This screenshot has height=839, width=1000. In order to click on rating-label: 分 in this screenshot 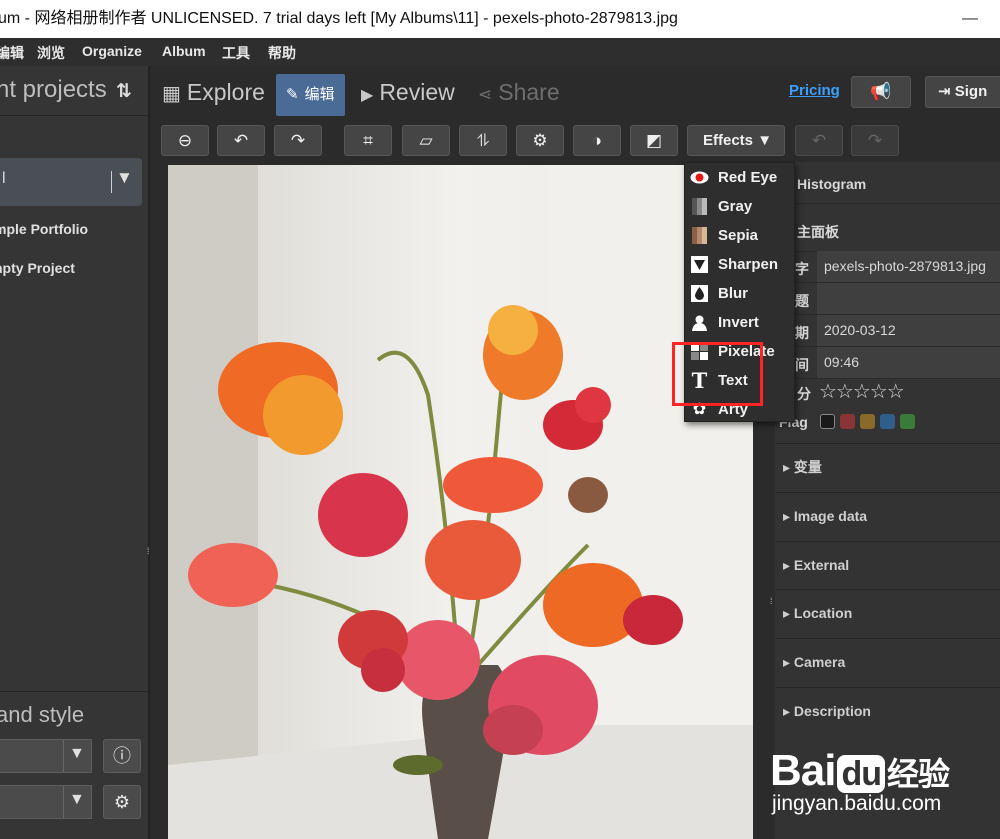, I will do `click(804, 394)`.